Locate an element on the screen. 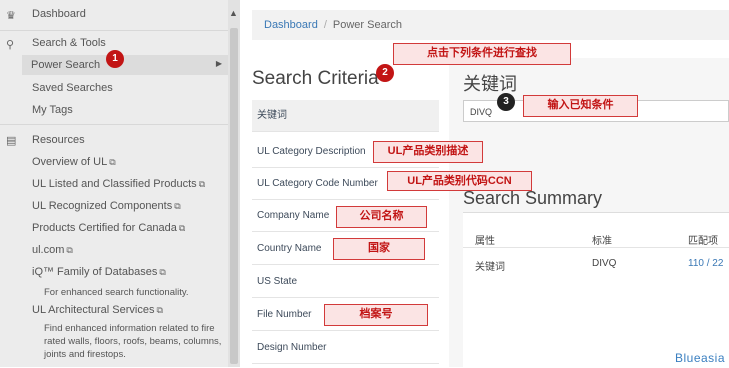  sidebar-item-label: UL Listed and Classified Products is located at coordinates (114, 184).